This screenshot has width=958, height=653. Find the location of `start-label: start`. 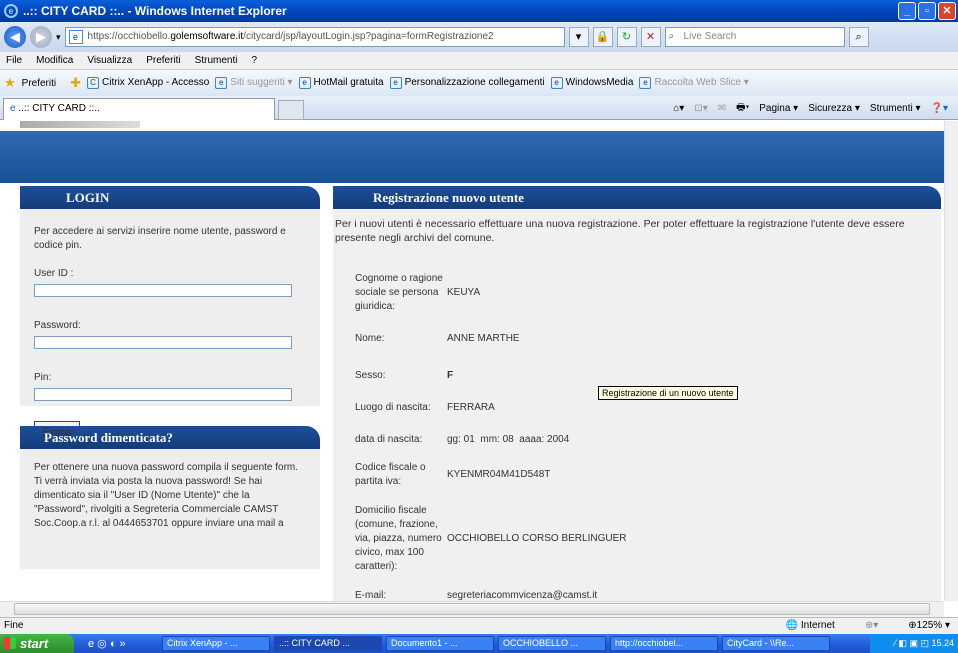

start-label: start is located at coordinates (34, 643).